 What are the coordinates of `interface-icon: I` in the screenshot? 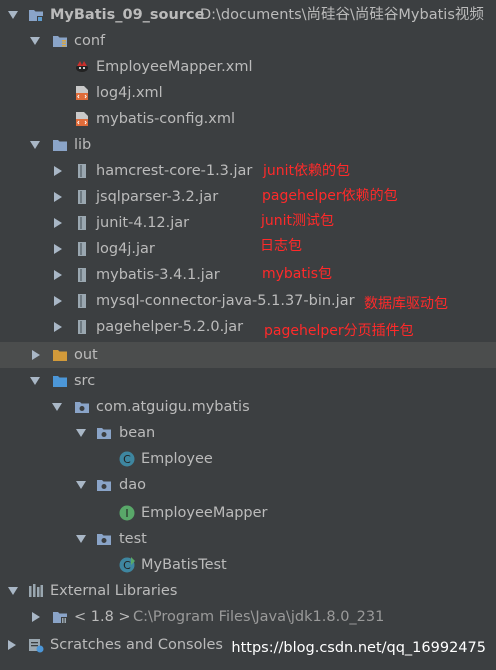 It's located at (127, 513).